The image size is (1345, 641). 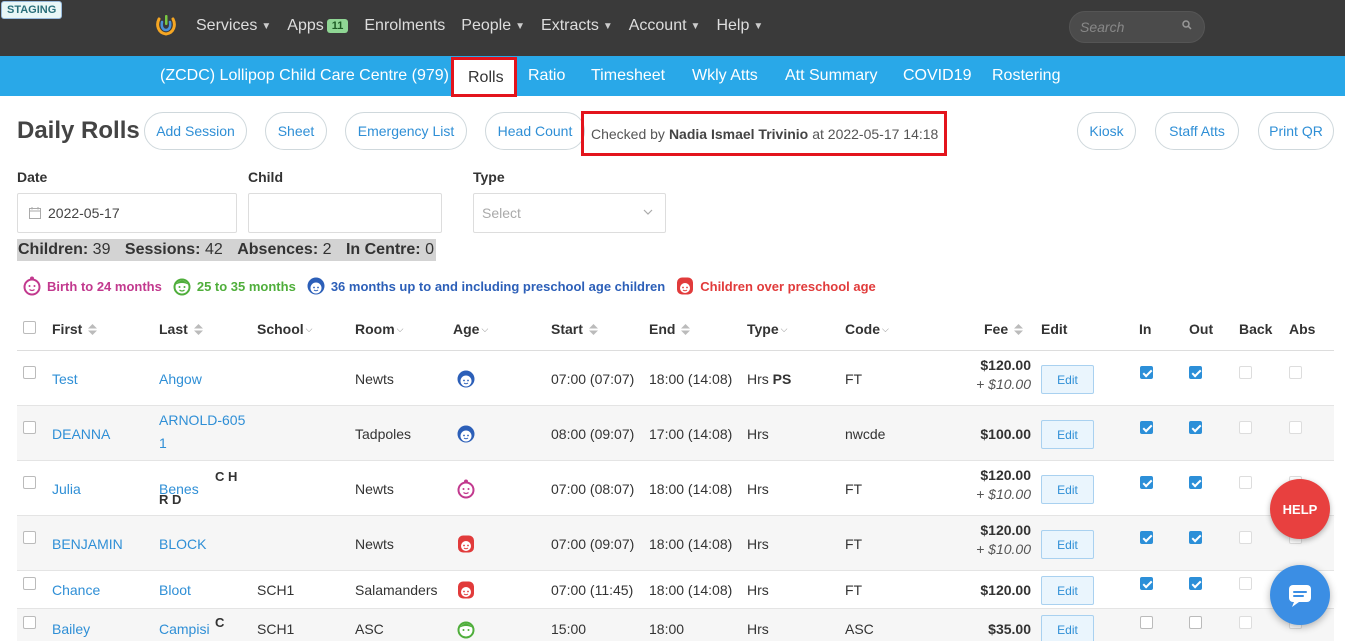 What do you see at coordinates (831, 76) in the screenshot?
I see `tab-att-summary: Att Summary` at bounding box center [831, 76].